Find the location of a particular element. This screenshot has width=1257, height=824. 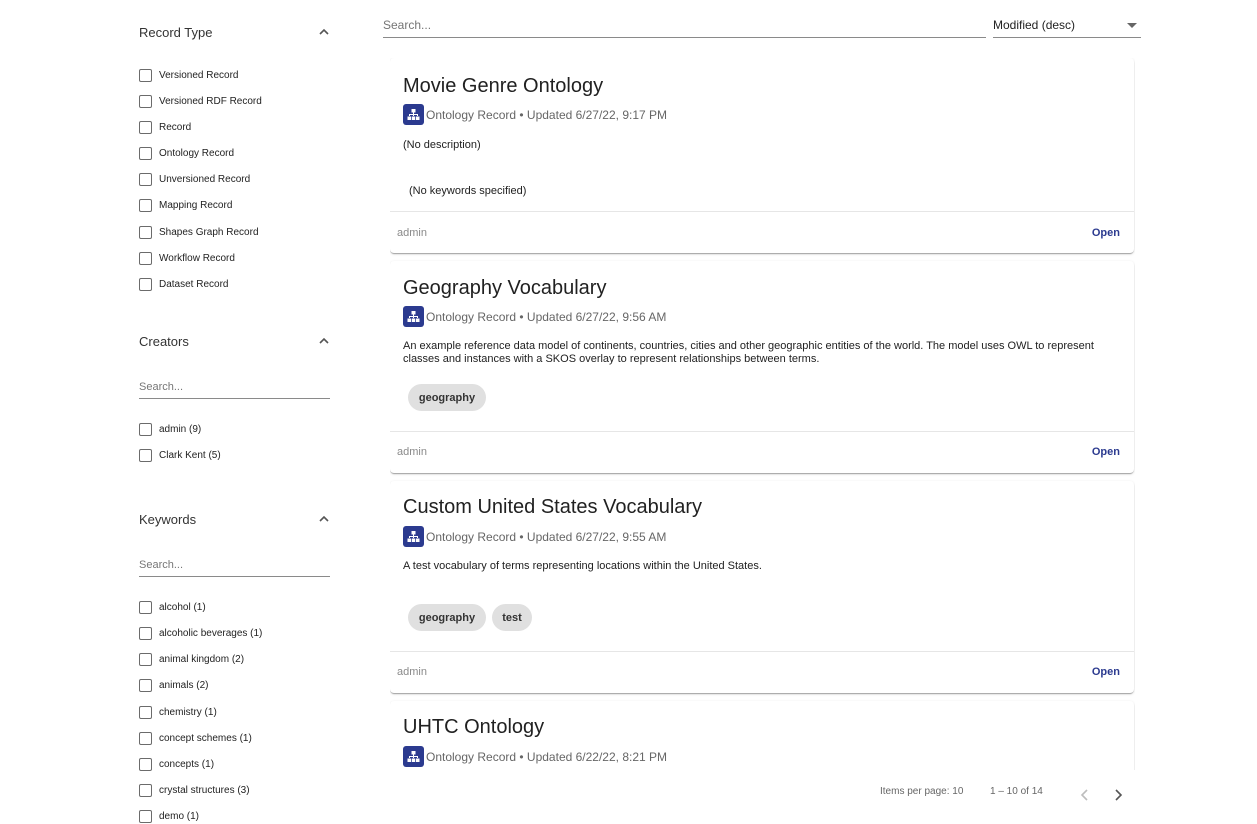

keyword-option: animal kingdom (2) is located at coordinates (191, 659).